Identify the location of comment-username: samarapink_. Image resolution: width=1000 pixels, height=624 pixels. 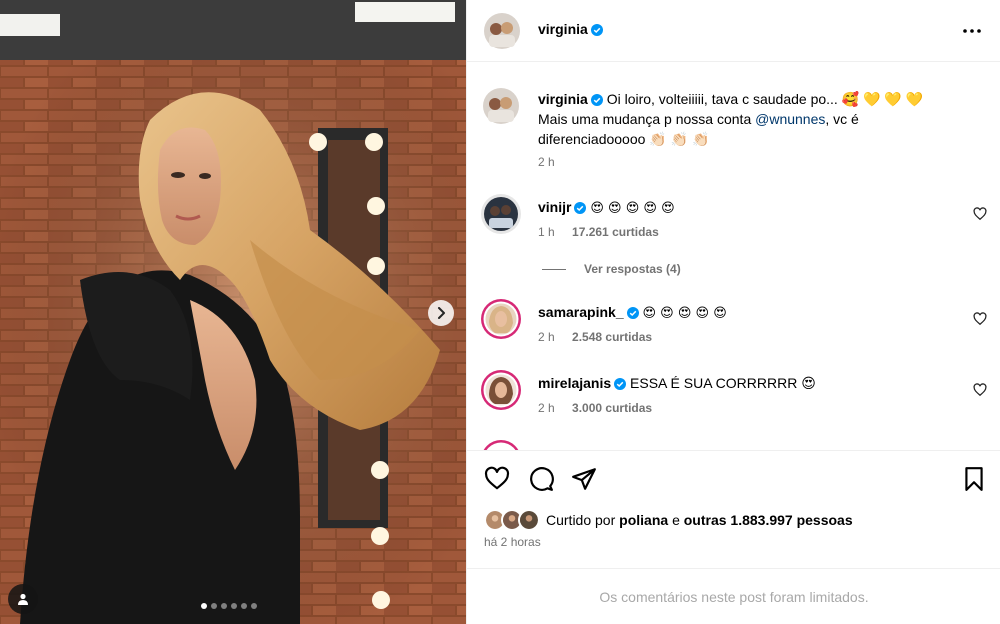
(581, 312).